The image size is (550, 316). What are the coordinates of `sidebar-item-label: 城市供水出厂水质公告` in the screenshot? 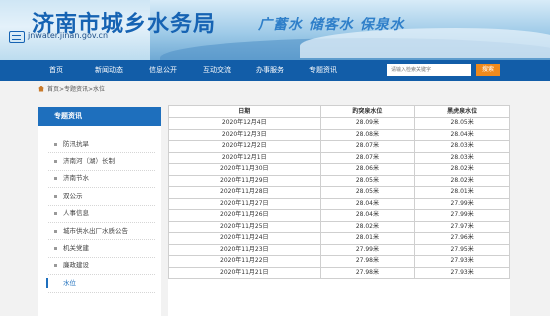 It's located at (95, 230).